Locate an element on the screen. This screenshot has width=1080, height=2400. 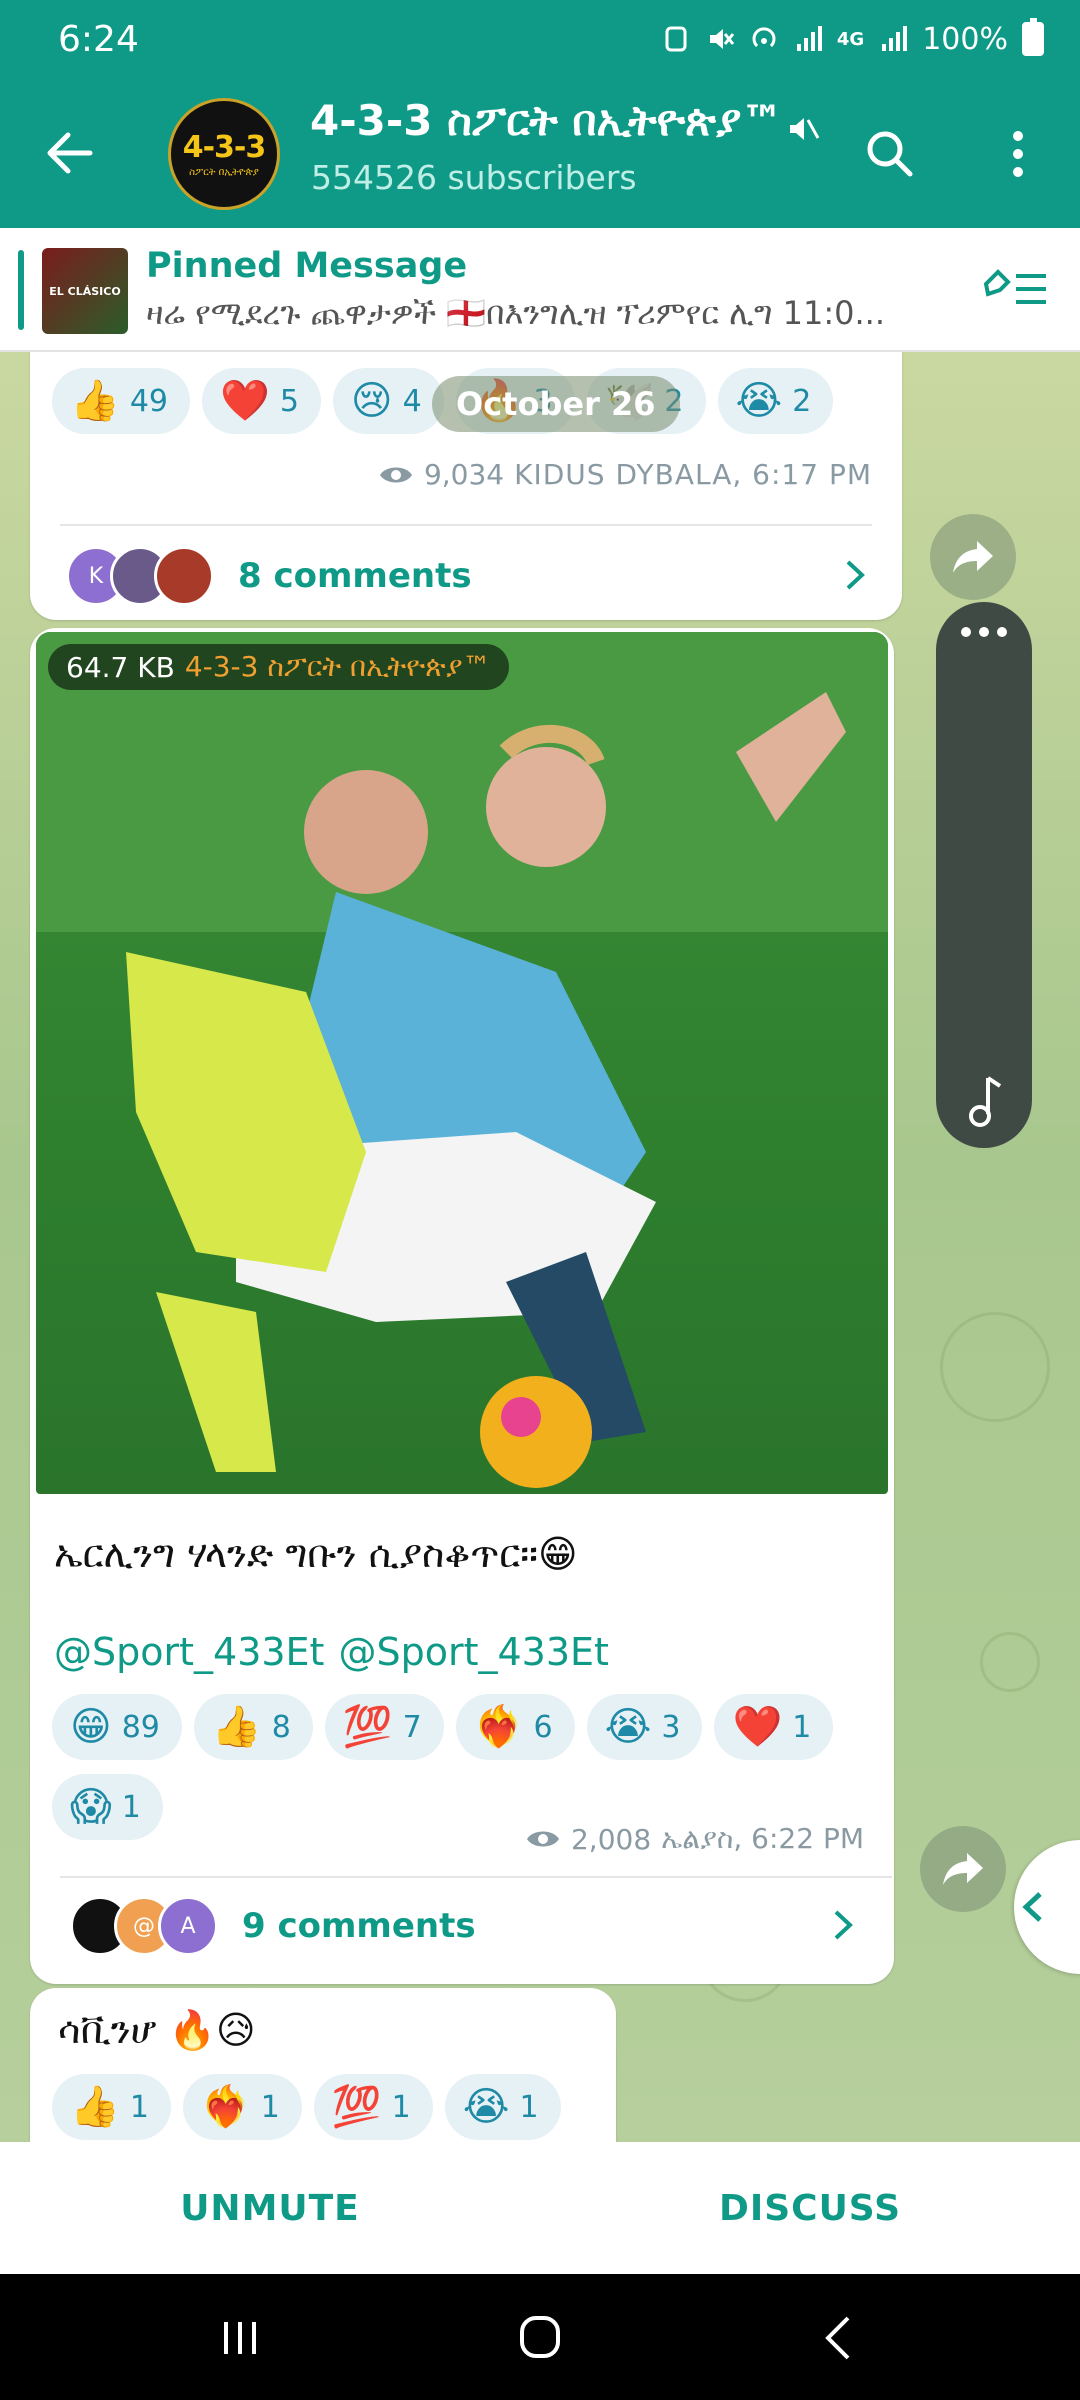
muted-icon is located at coordinates (805, 129).